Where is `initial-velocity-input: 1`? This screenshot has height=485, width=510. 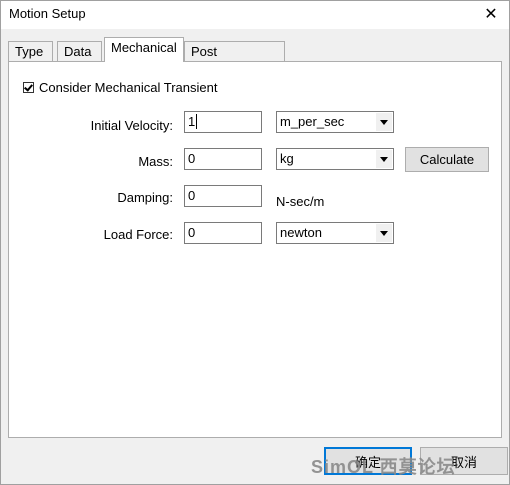 initial-velocity-input: 1 is located at coordinates (223, 122).